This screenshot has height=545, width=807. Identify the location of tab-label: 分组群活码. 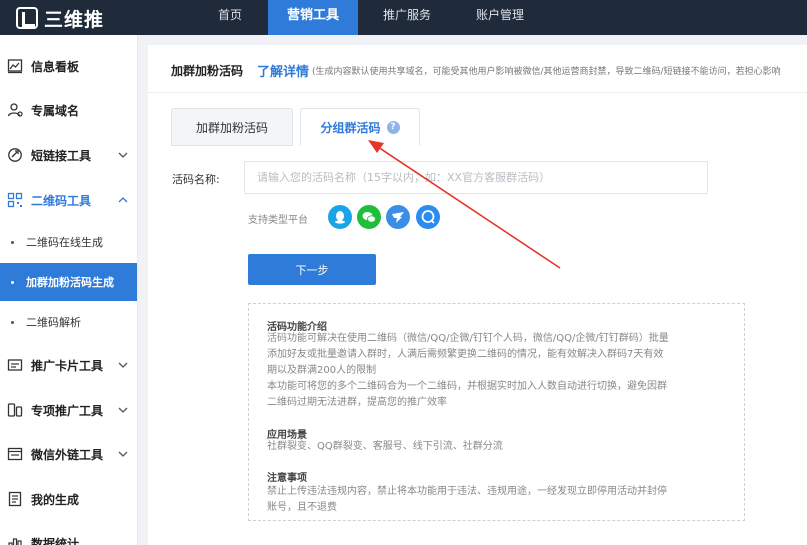
(350, 127).